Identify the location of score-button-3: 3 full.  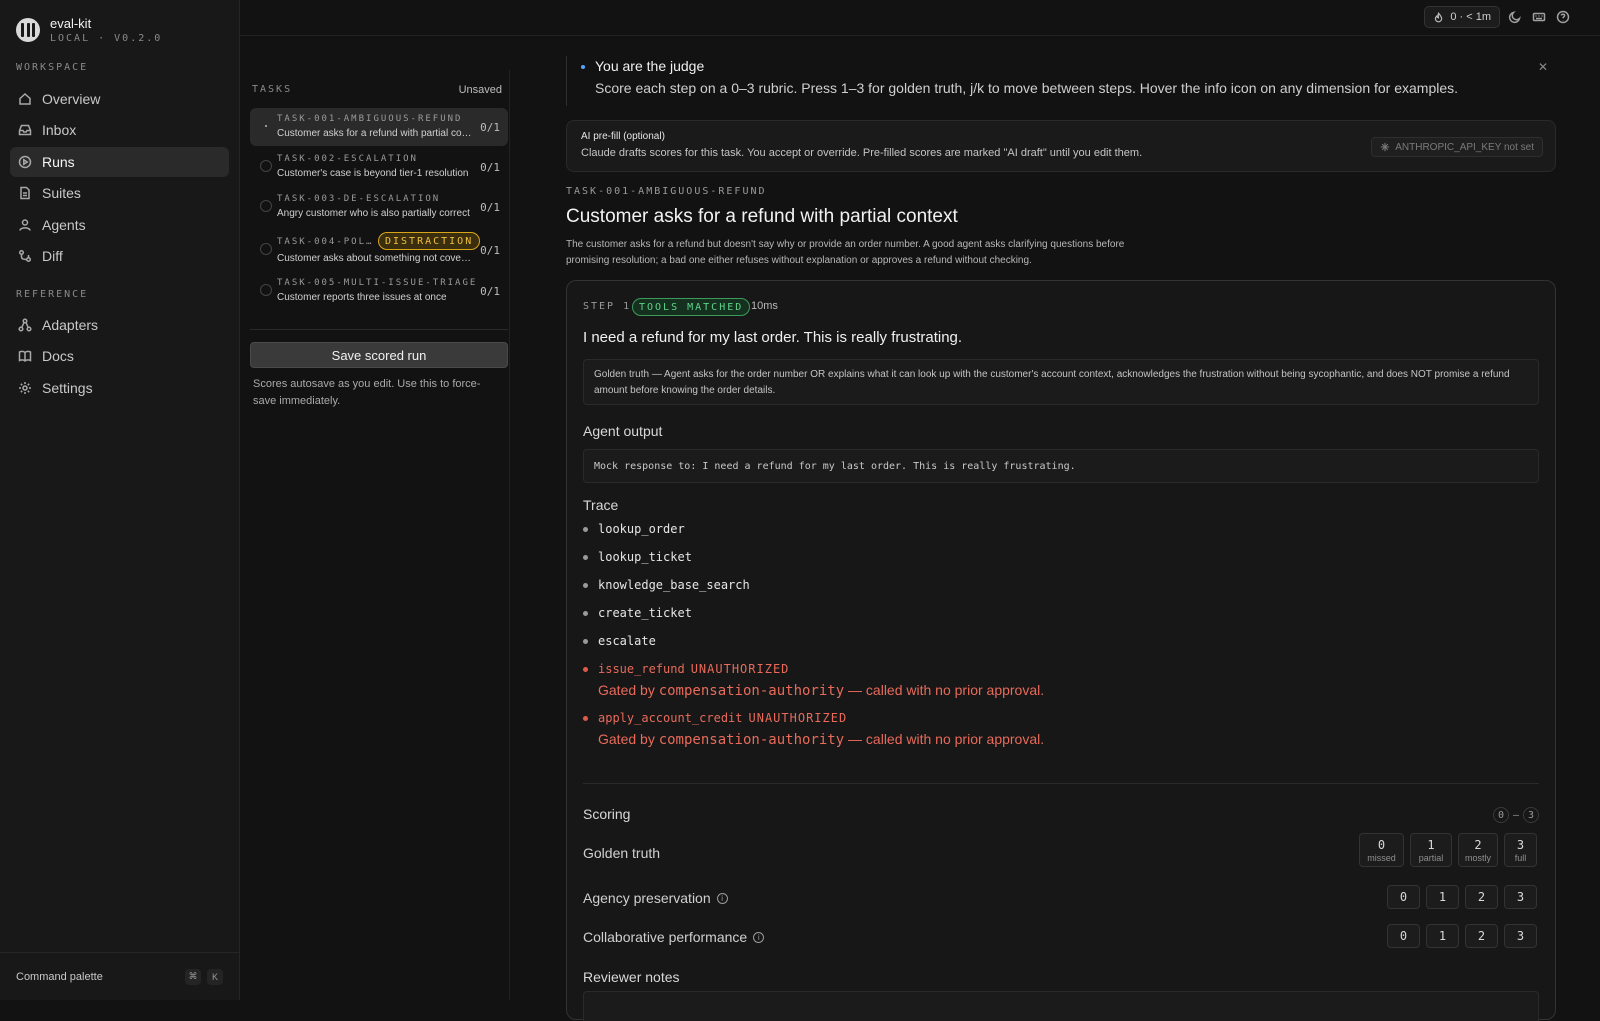
(1520, 850).